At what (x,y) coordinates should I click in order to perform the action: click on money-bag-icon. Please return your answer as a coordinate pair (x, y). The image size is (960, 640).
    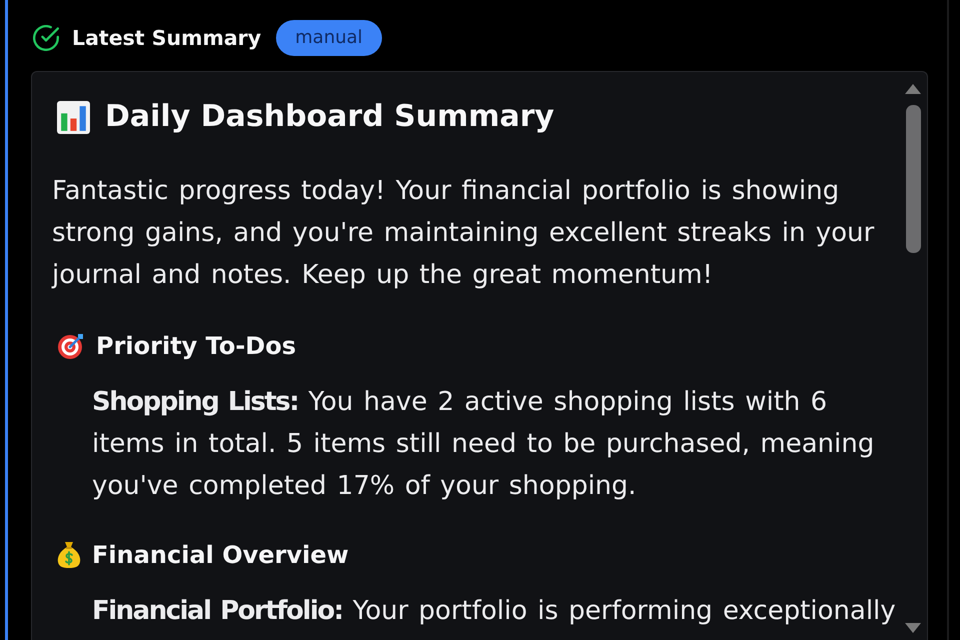
    Looking at the image, I should click on (69, 555).